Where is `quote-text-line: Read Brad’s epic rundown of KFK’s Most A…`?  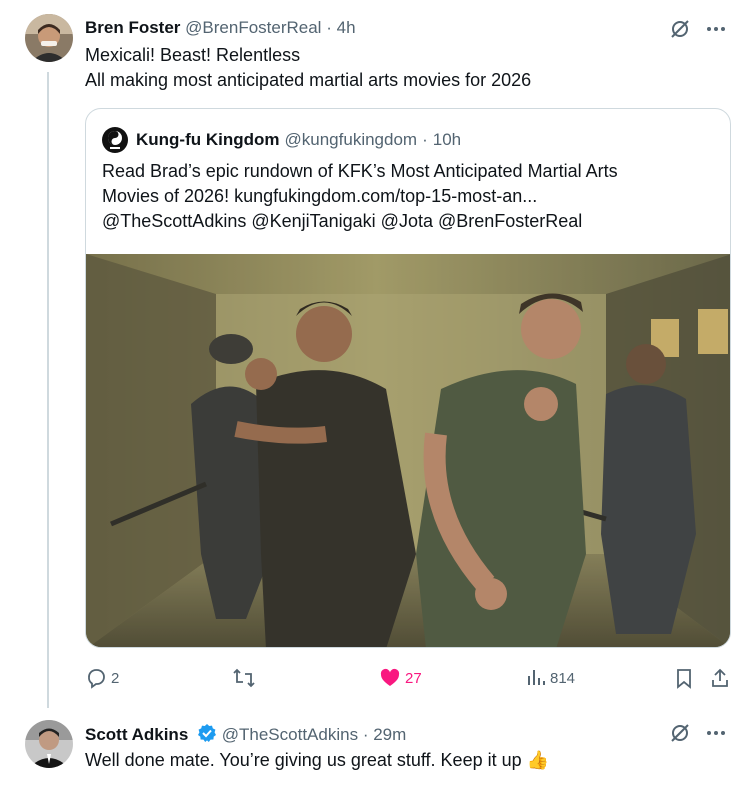 quote-text-line: Read Brad’s epic rundown of KFK’s Most A… is located at coordinates (360, 171).